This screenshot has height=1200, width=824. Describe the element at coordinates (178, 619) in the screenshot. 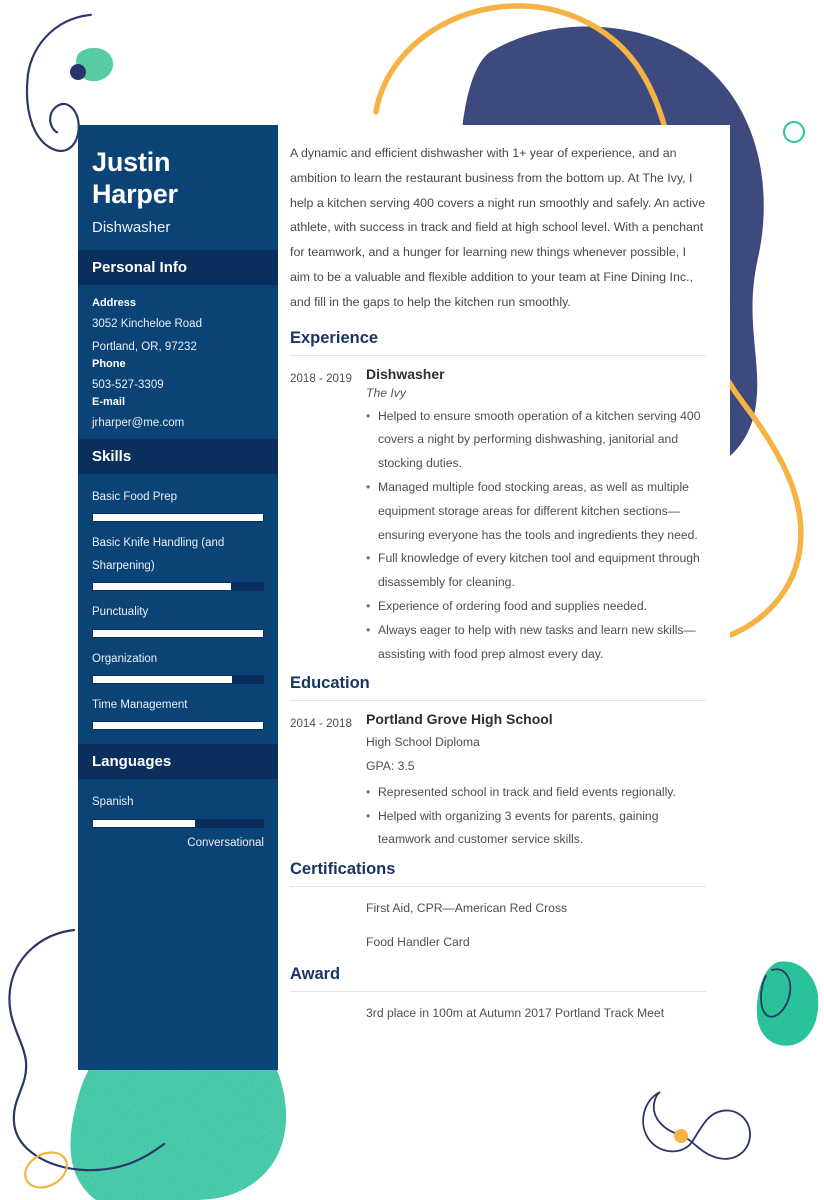

I see `skill-item: Punctuality` at that location.